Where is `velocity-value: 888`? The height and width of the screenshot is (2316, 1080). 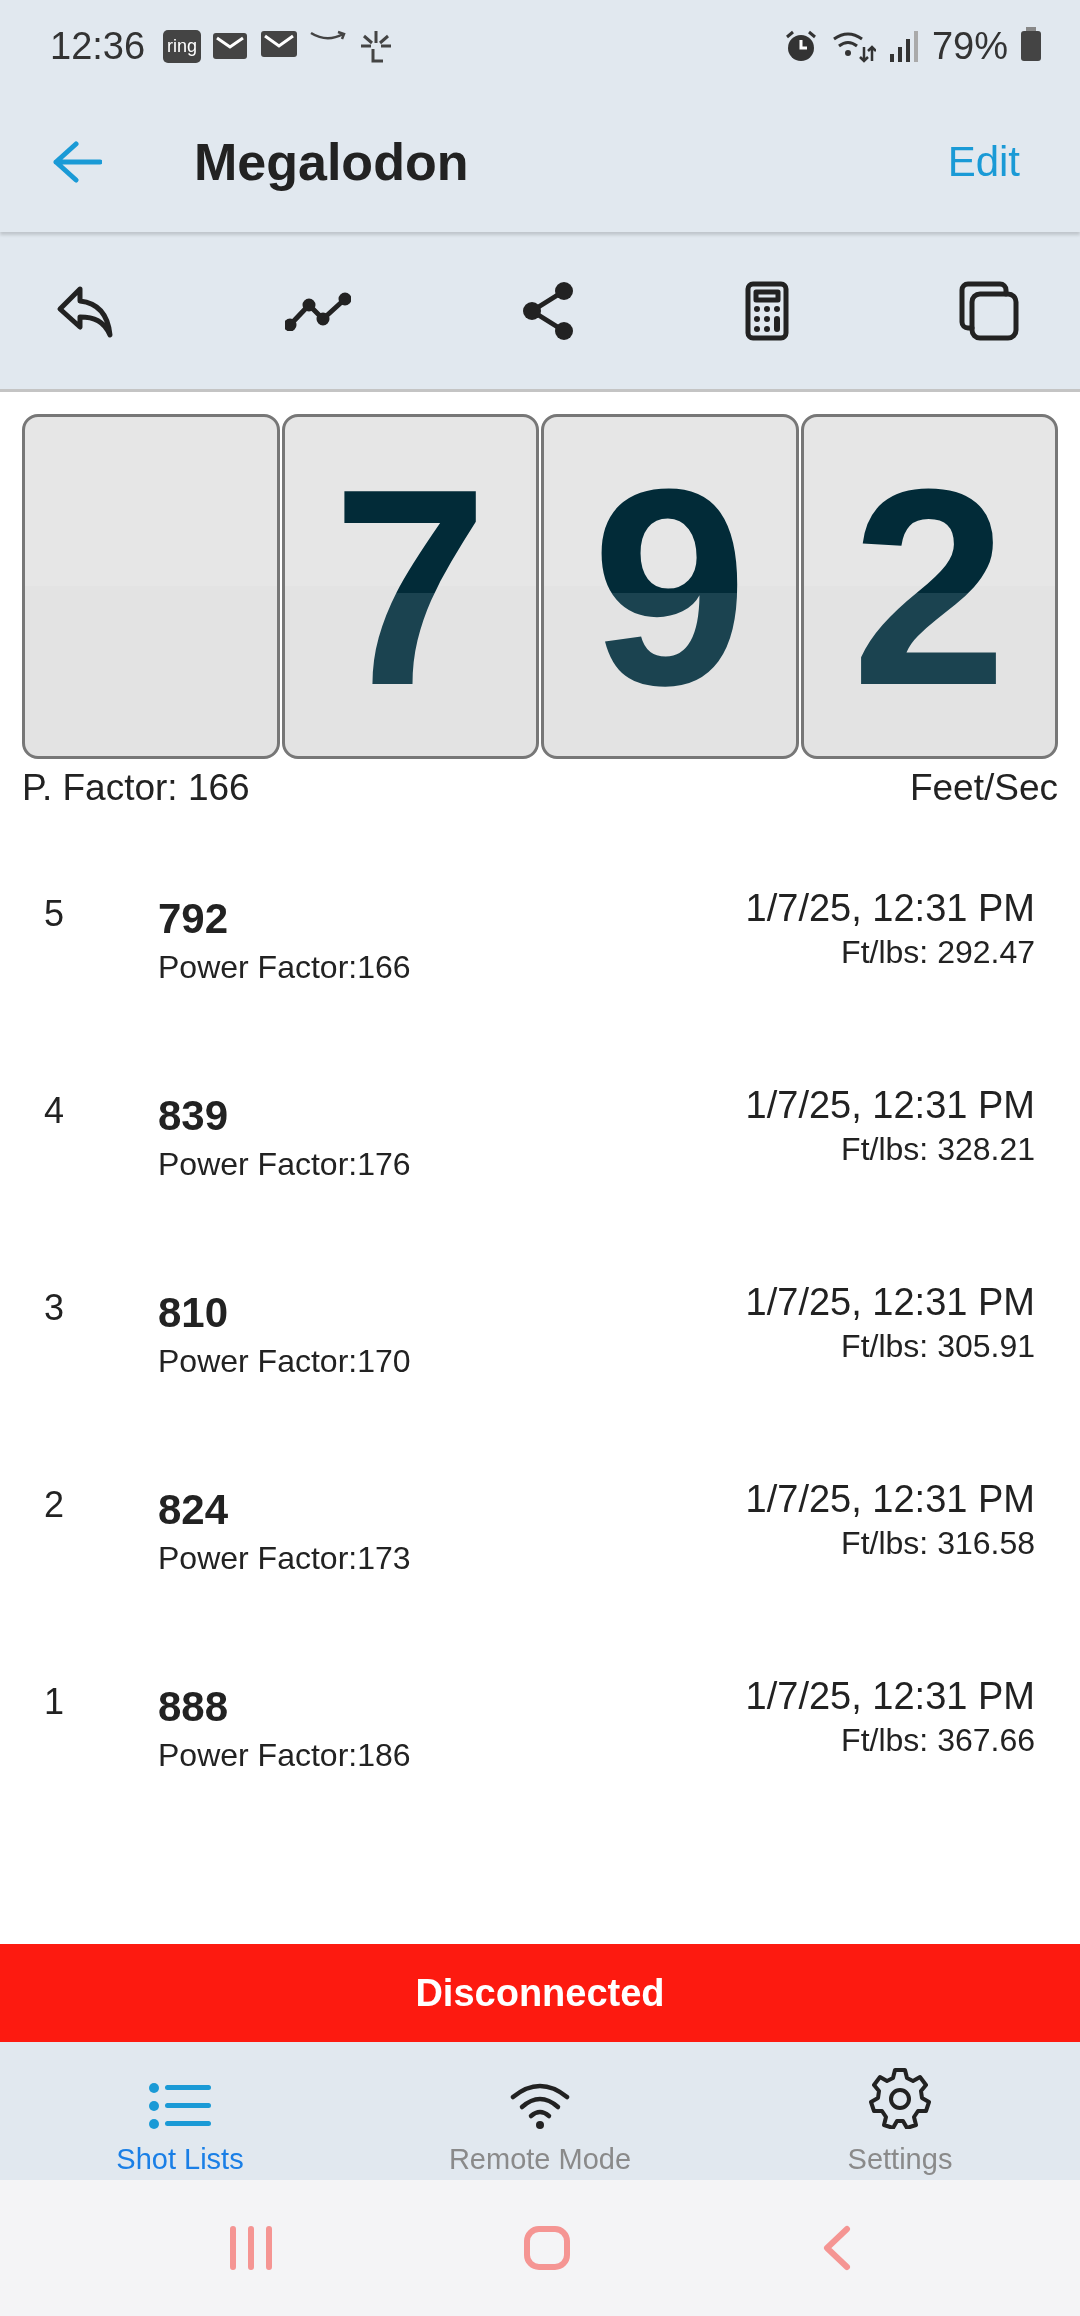
velocity-value: 888 is located at coordinates (194, 1707).